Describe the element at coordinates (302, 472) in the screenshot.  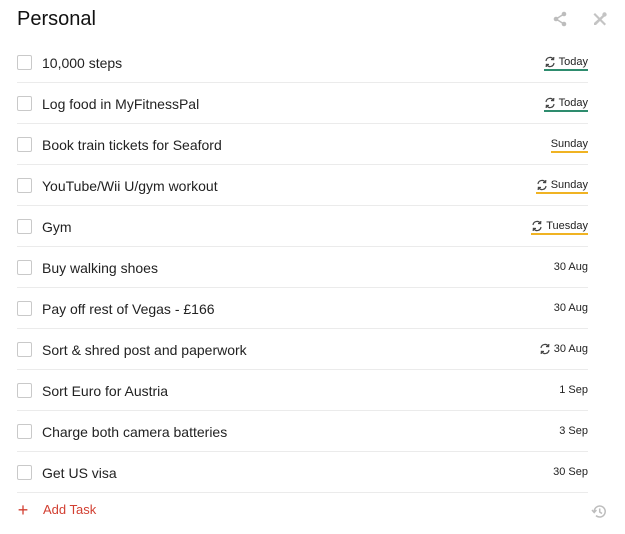
I see `task-row: Get US visa 30 Sep` at that location.